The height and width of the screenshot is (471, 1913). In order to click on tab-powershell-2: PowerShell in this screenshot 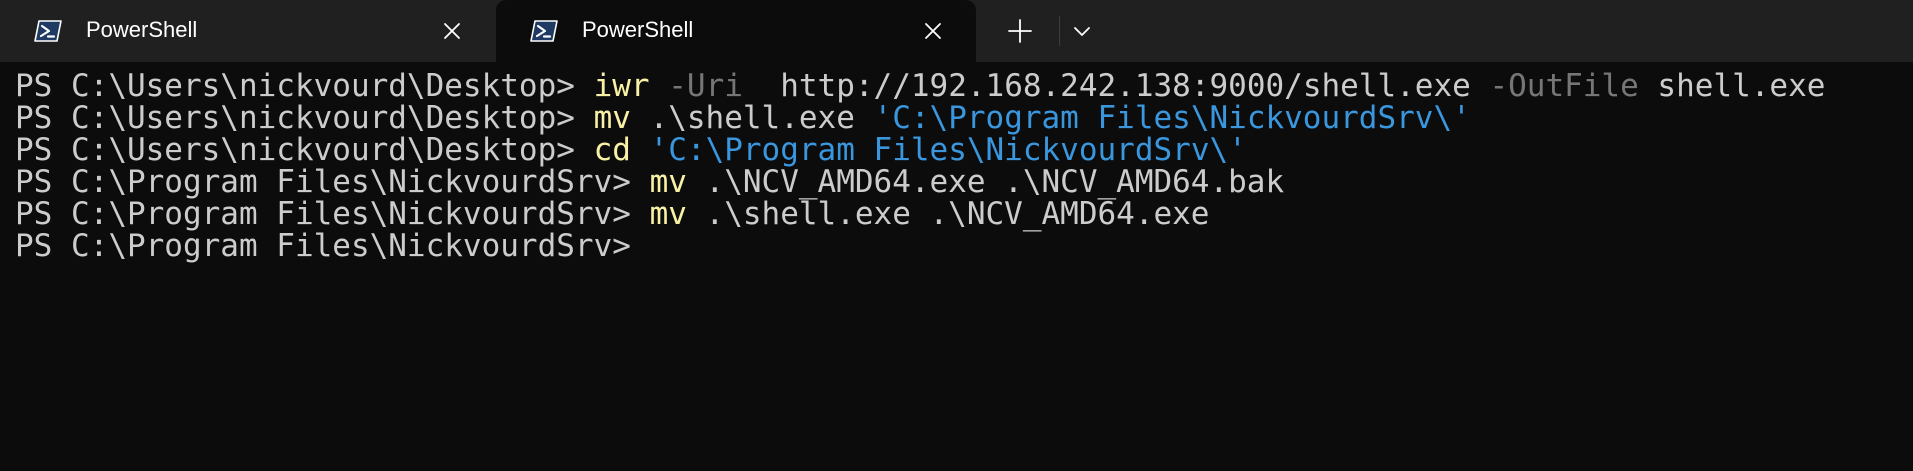, I will do `click(736, 31)`.